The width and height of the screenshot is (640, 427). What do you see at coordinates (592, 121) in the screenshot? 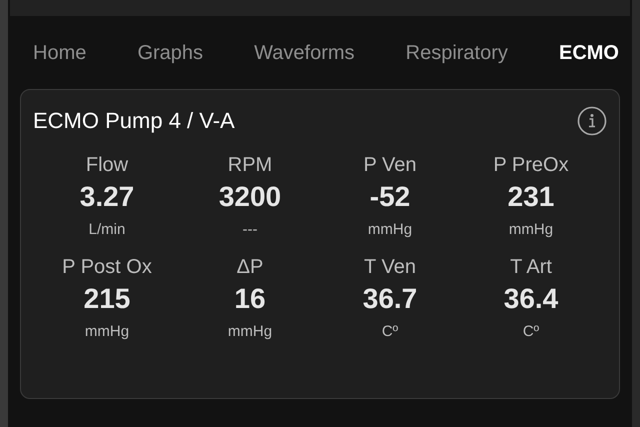
I see `info-icon` at bounding box center [592, 121].